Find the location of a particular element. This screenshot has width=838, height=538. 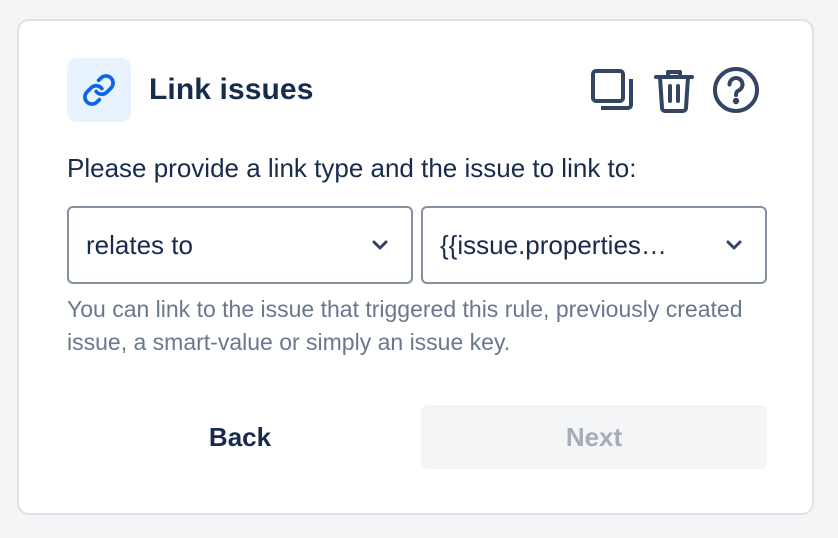

link-type-value: relates to is located at coordinates (139, 244).